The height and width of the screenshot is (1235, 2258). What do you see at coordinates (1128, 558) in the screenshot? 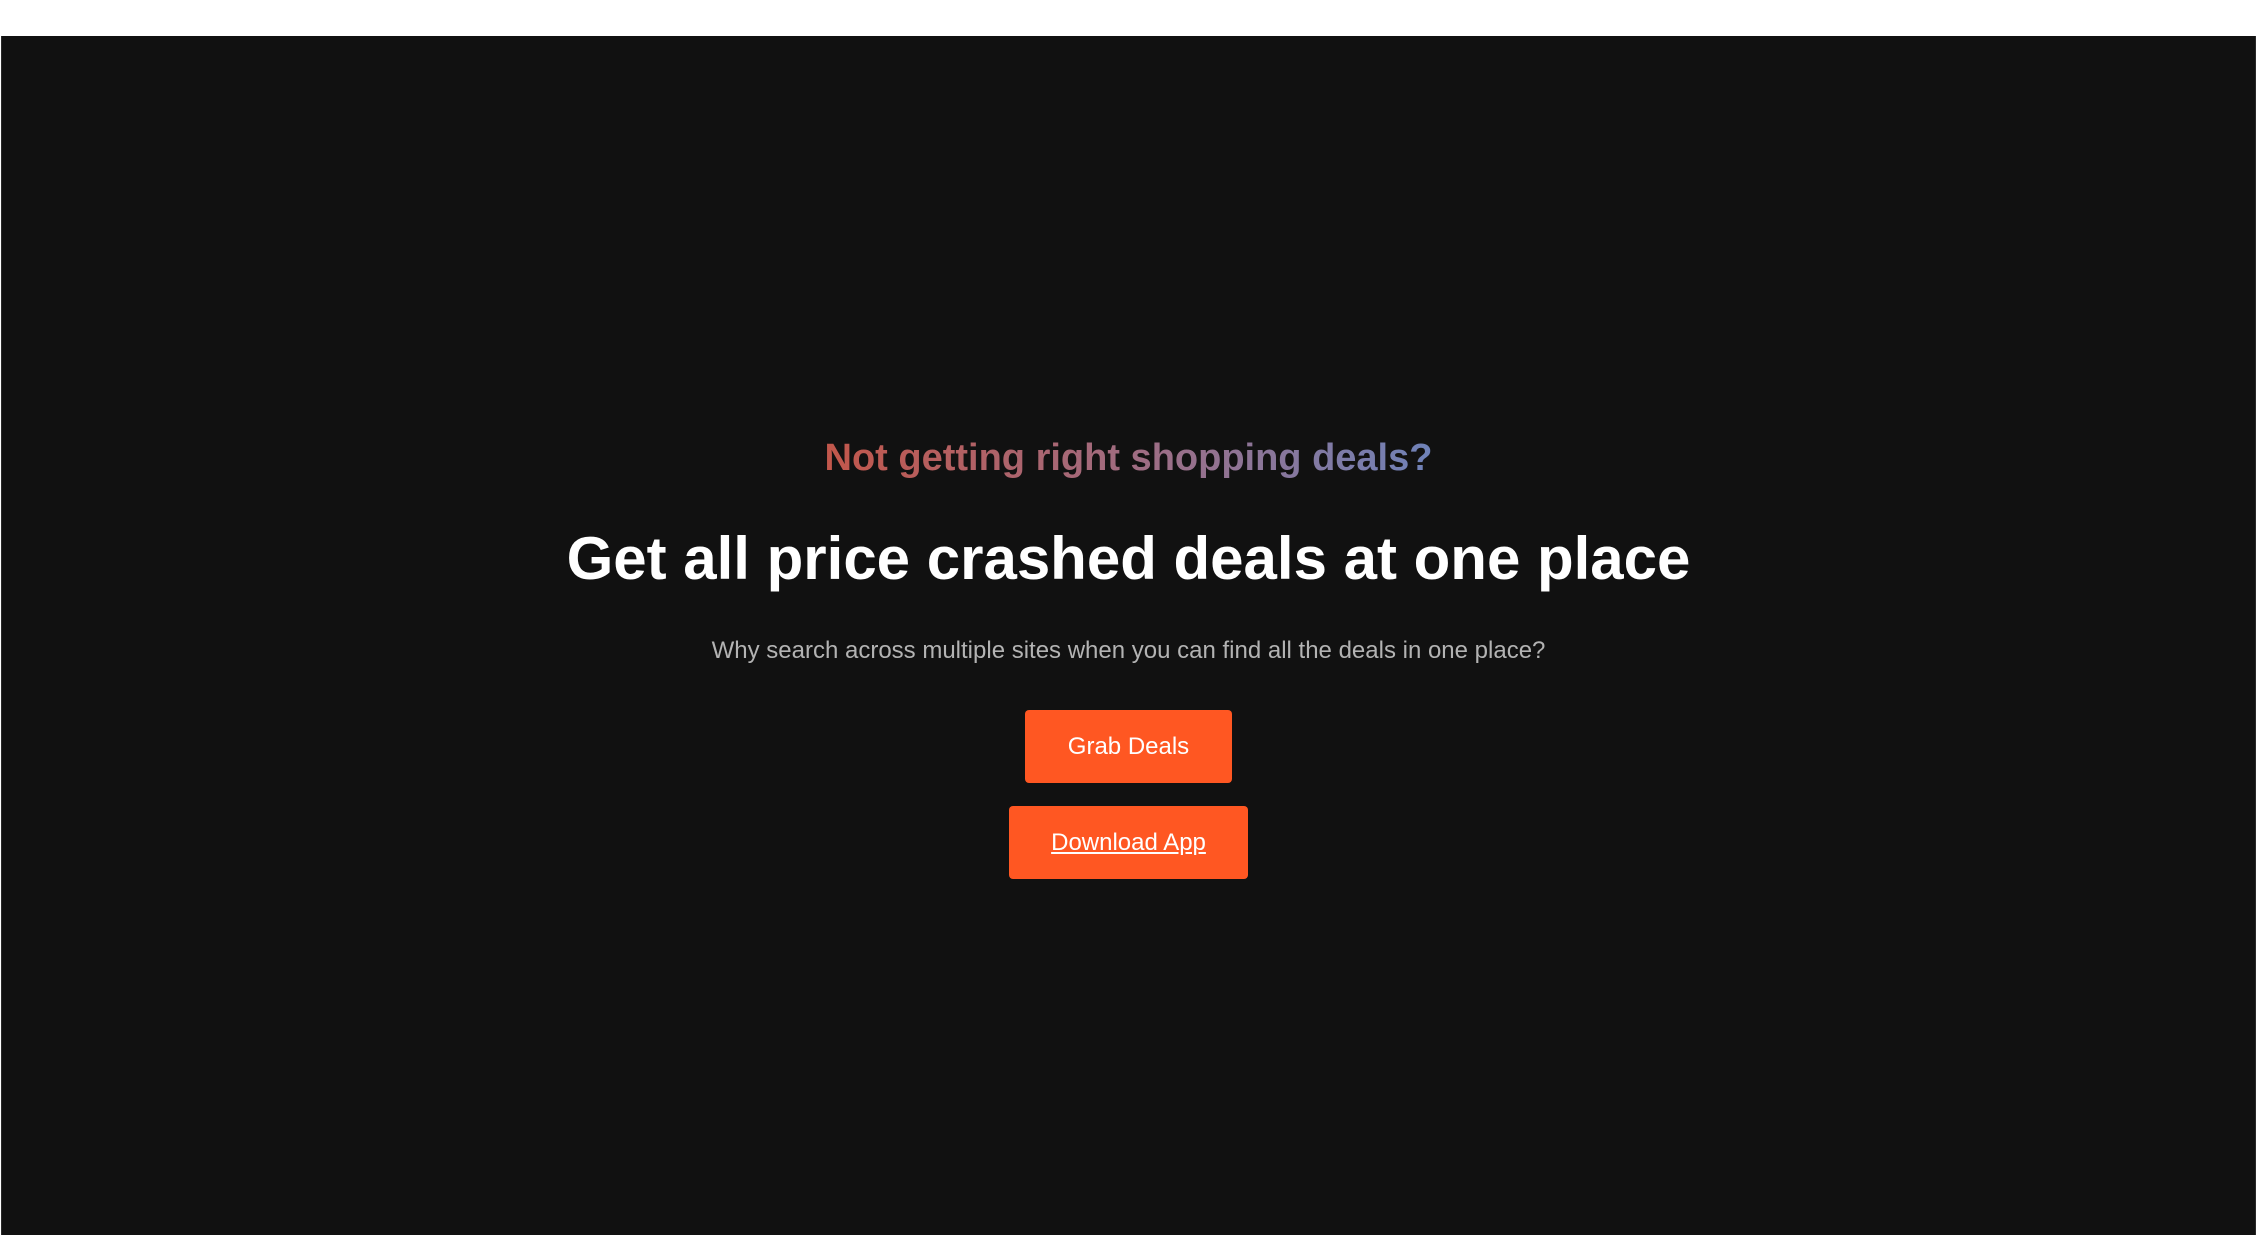
I see `hero-headline: Get all price crashed deals at one place` at bounding box center [1128, 558].